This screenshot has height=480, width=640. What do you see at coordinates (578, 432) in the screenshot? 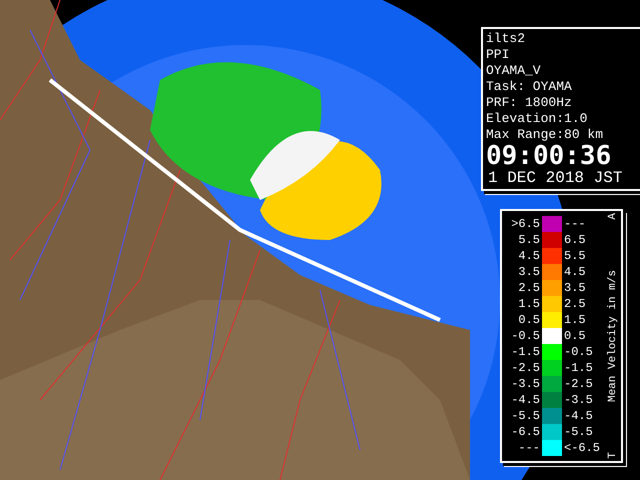
I see `legend-high-value: -5.5` at bounding box center [578, 432].